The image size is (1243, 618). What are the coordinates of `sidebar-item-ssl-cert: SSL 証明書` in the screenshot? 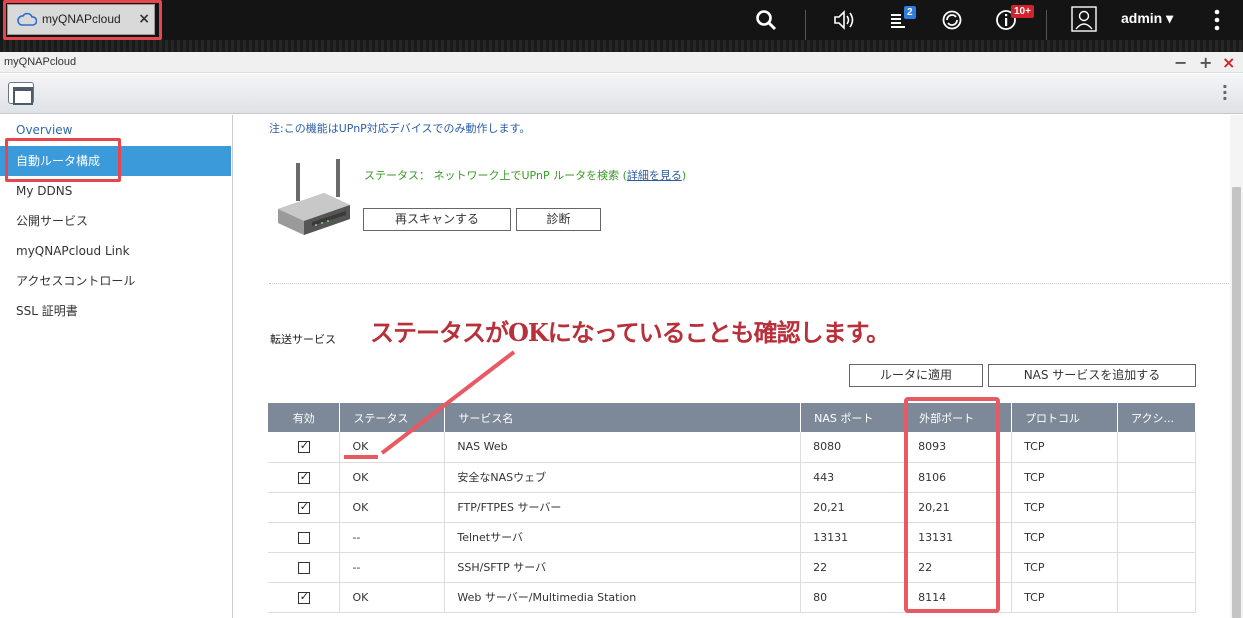 It's located at (115, 311).